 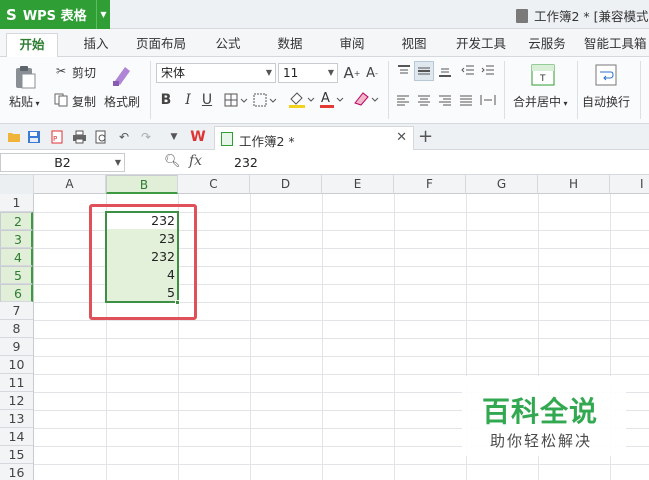 I want to click on justify-icon, so click(x=466, y=100).